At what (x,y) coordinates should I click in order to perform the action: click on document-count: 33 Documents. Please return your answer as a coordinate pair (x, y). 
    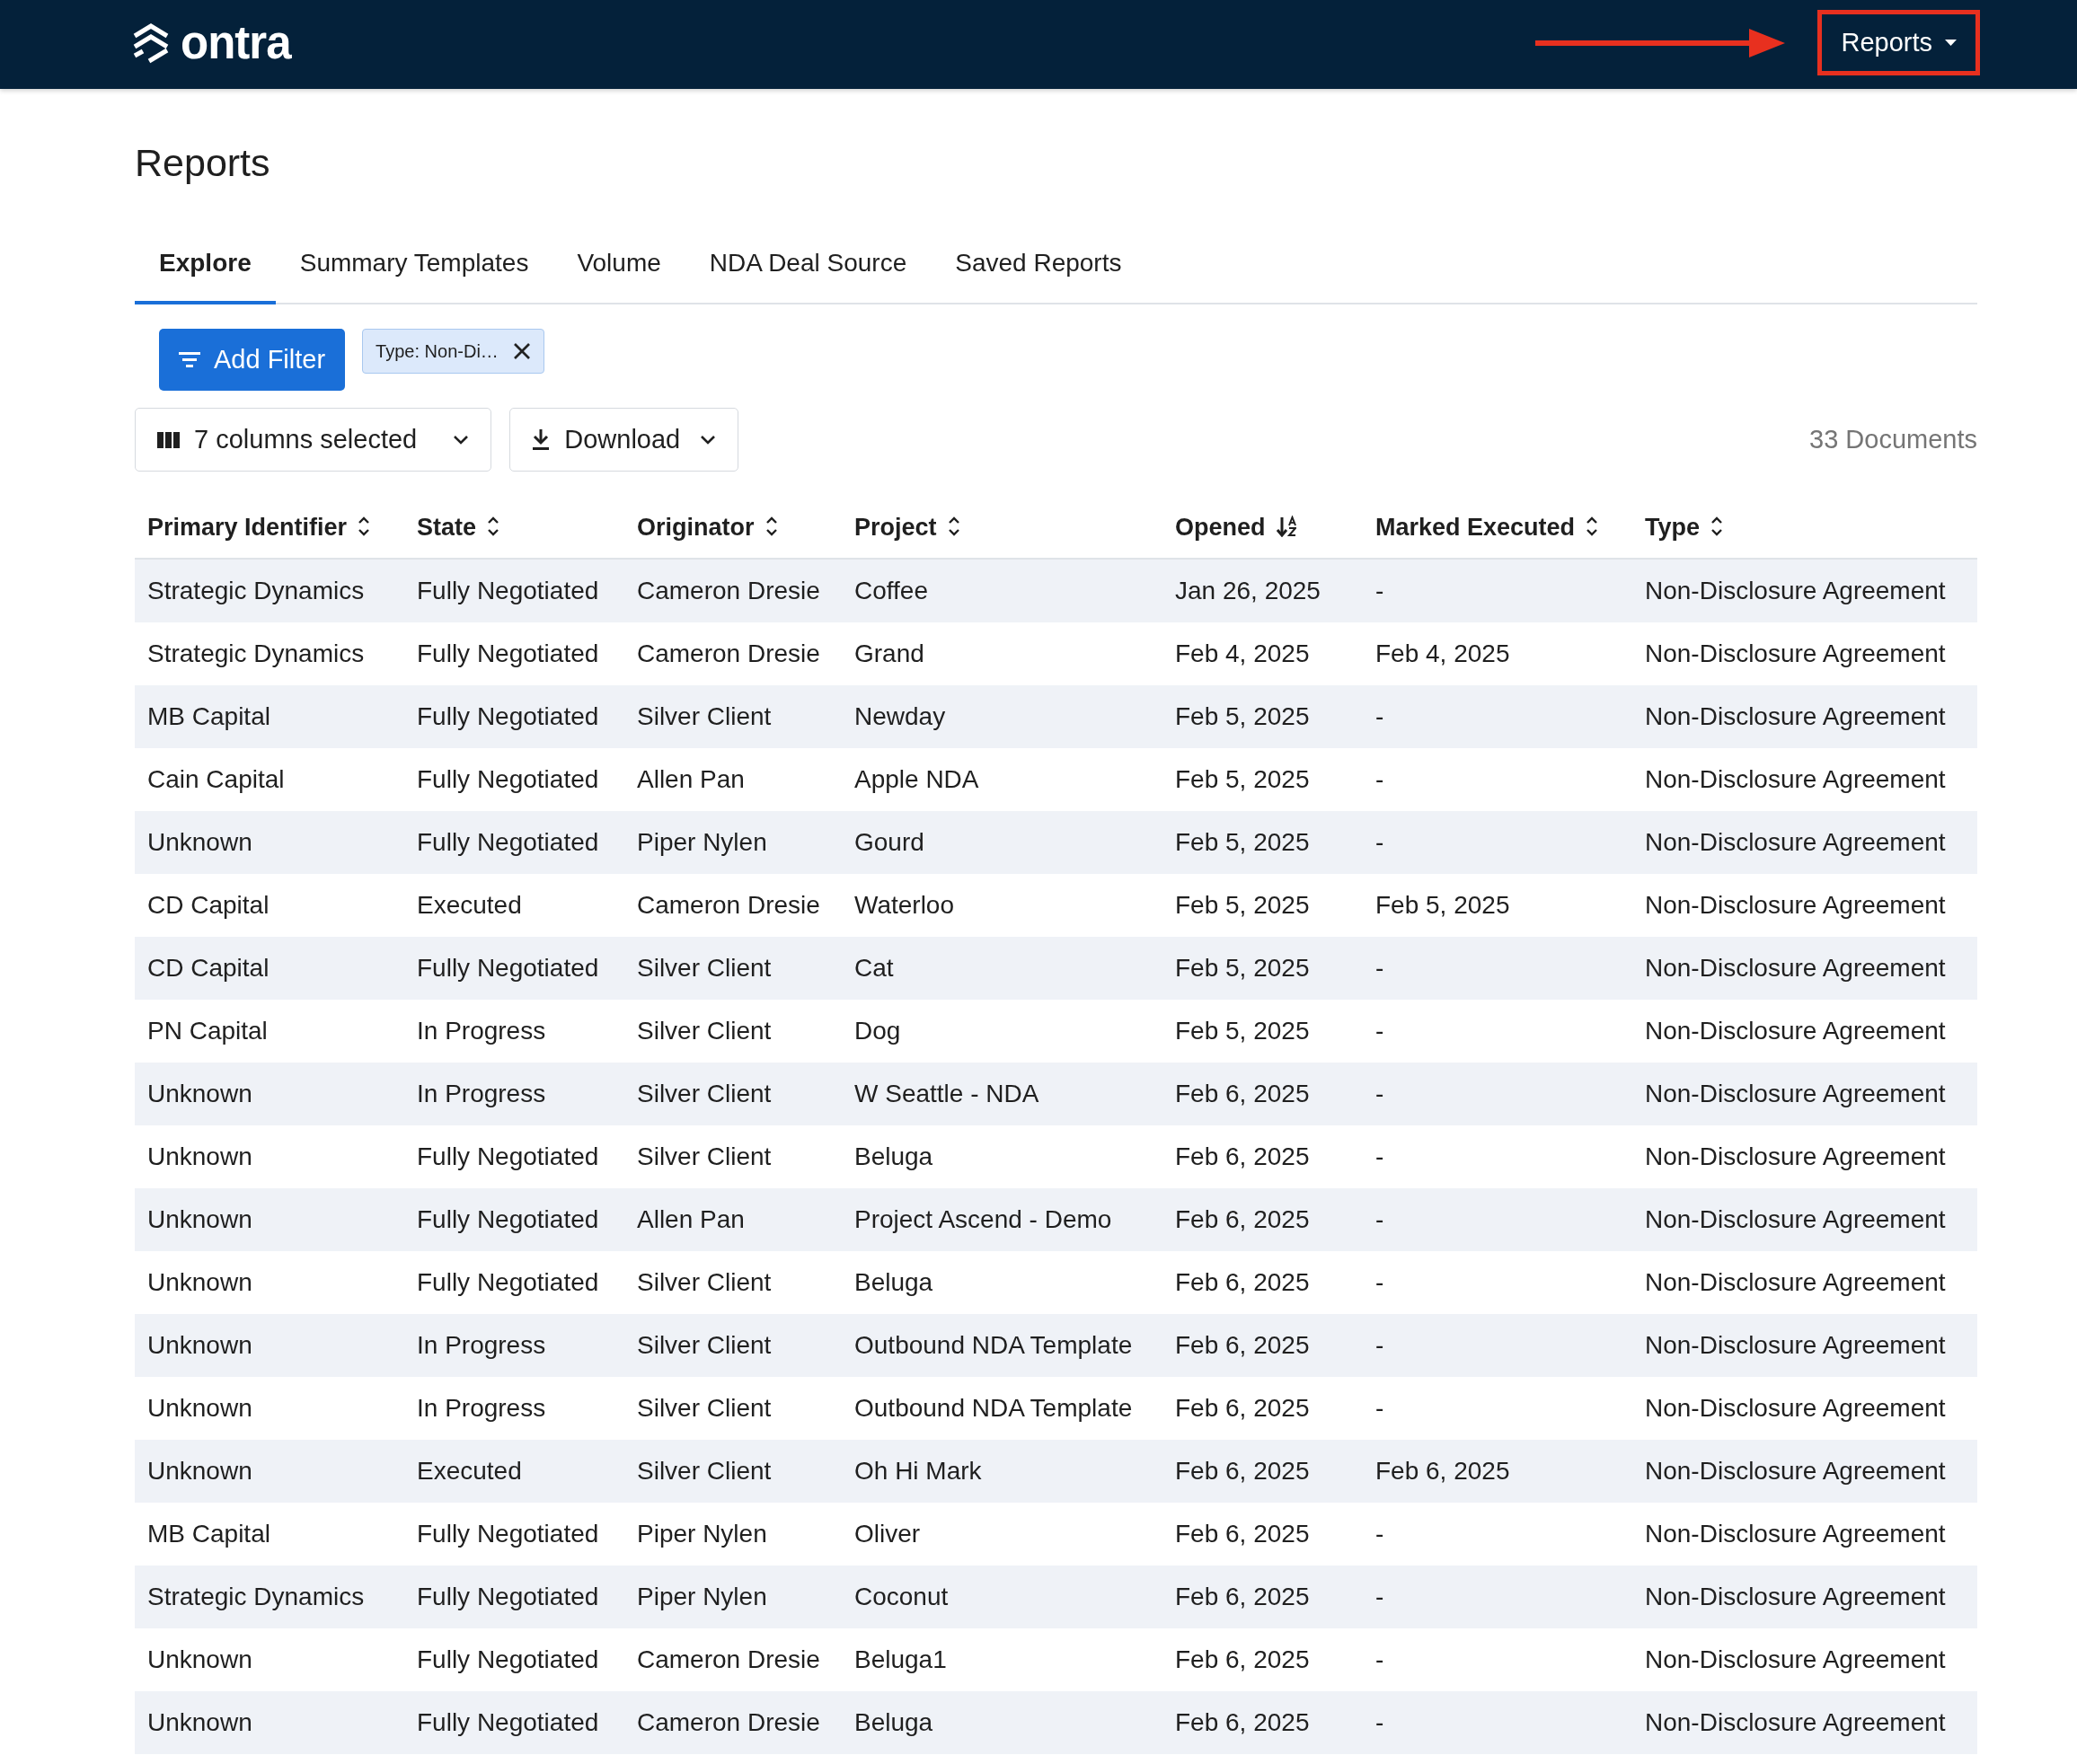
    Looking at the image, I should click on (1893, 439).